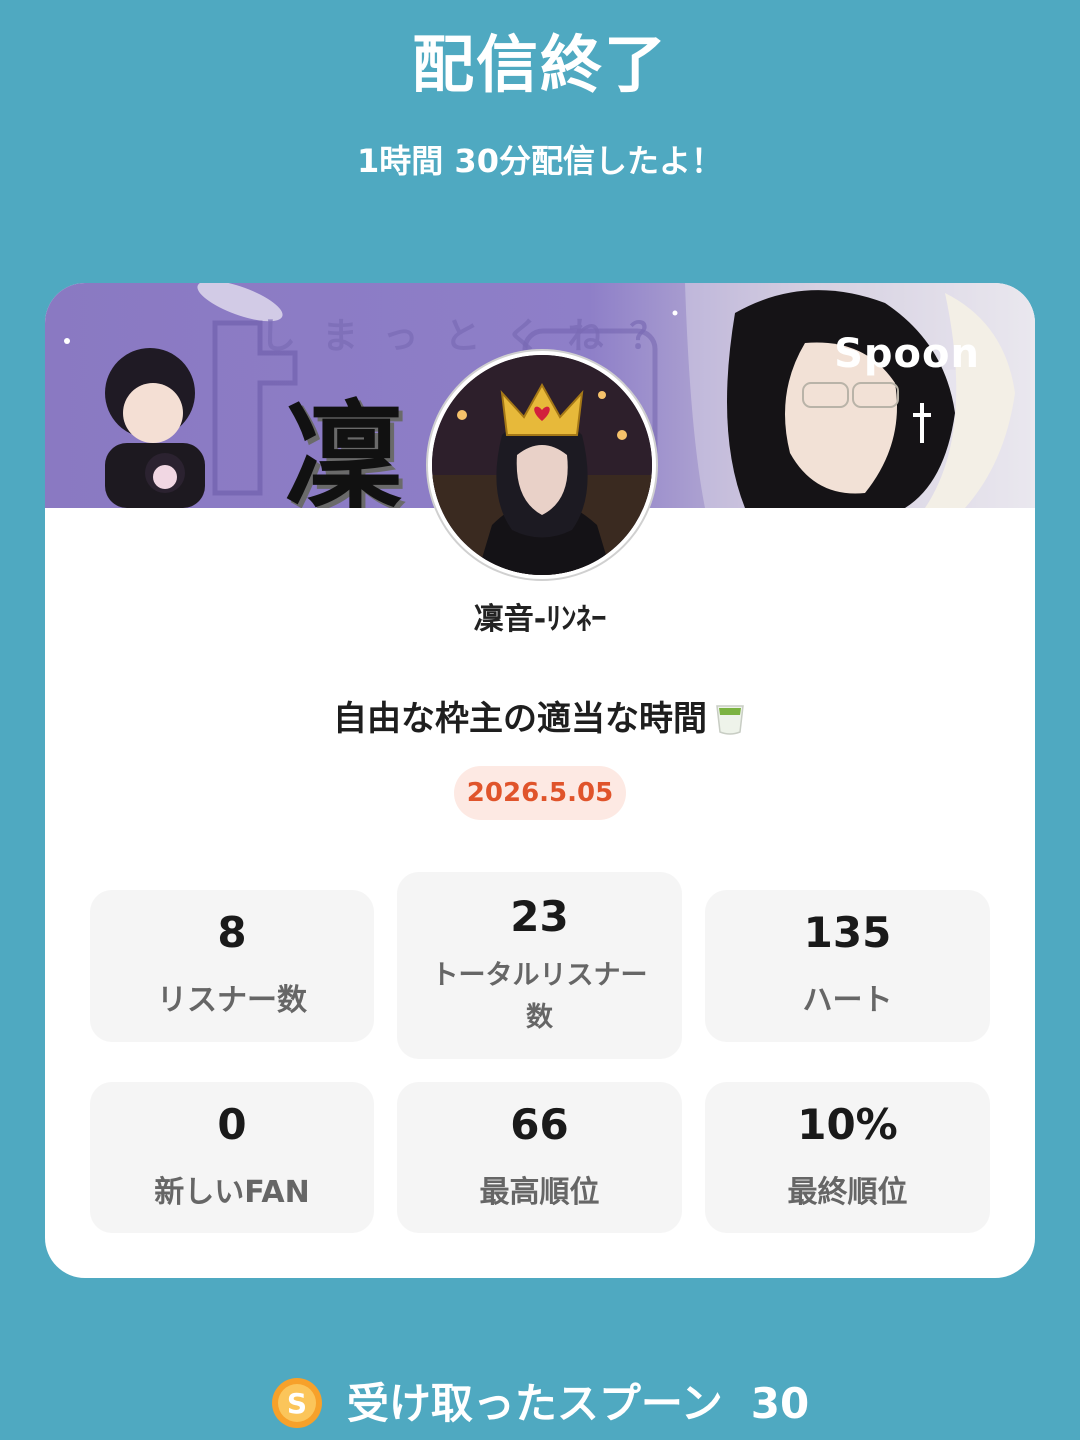 This screenshot has width=1080, height=1440. What do you see at coordinates (730, 718) in the screenshot?
I see `tea-icon` at bounding box center [730, 718].